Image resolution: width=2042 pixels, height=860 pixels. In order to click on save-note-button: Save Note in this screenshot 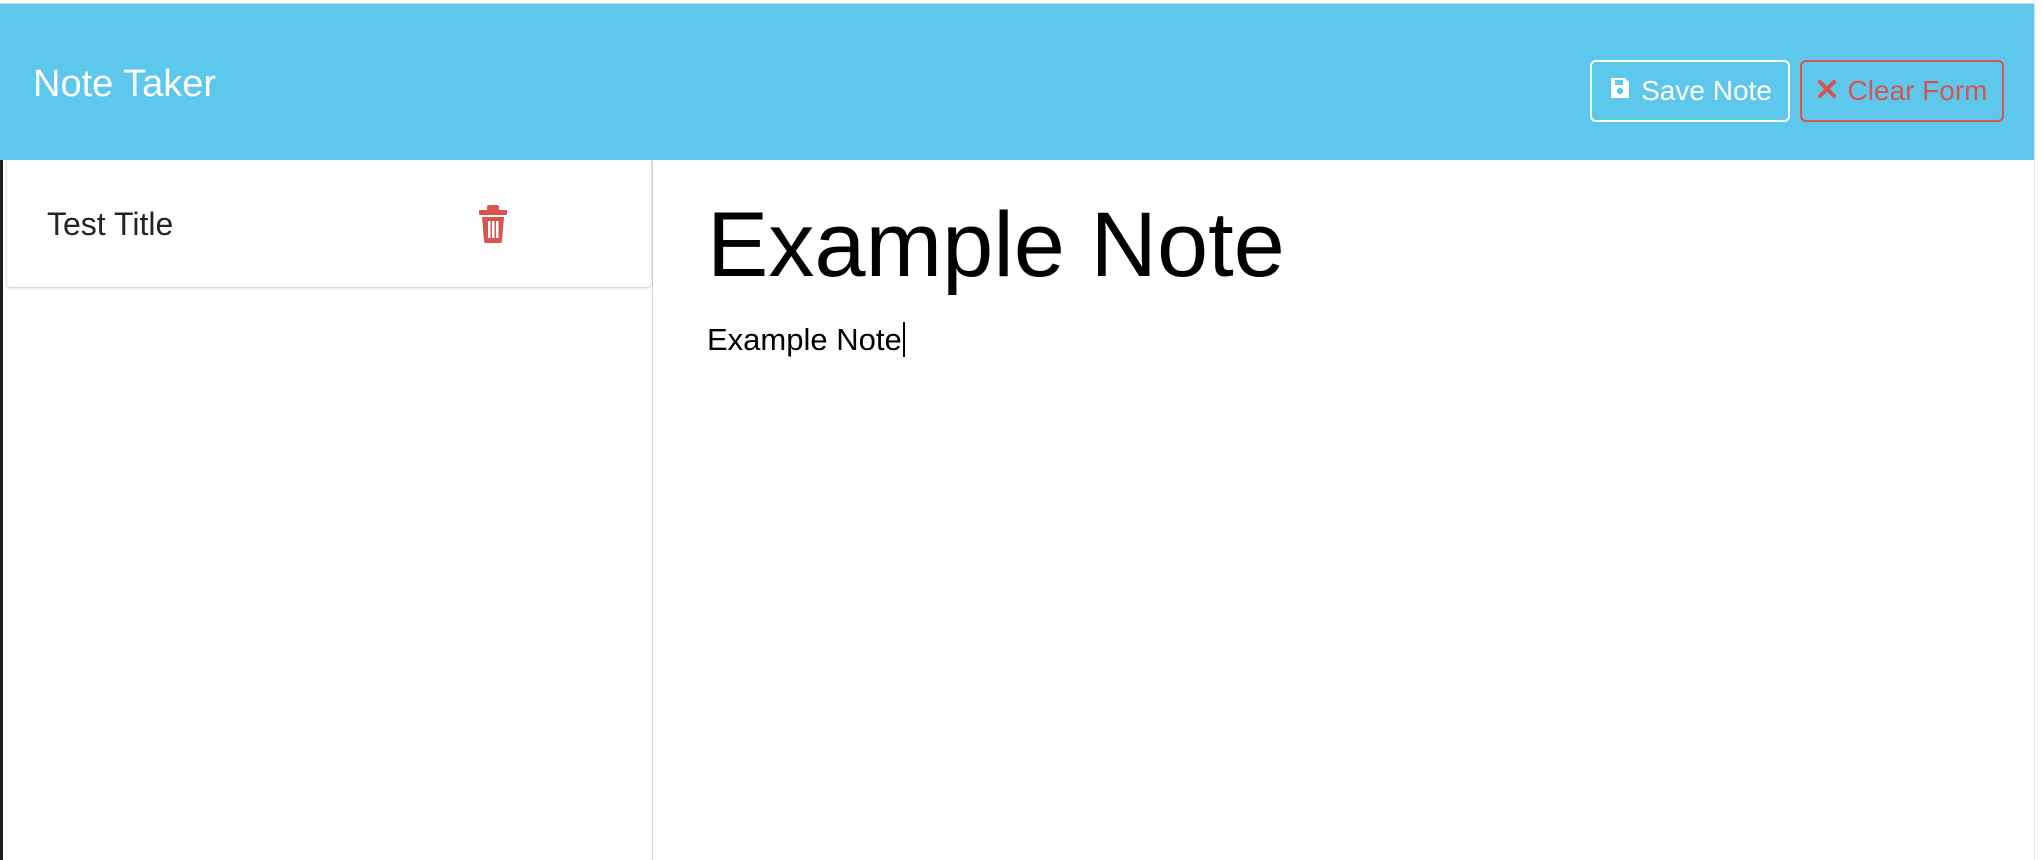, I will do `click(1690, 91)`.